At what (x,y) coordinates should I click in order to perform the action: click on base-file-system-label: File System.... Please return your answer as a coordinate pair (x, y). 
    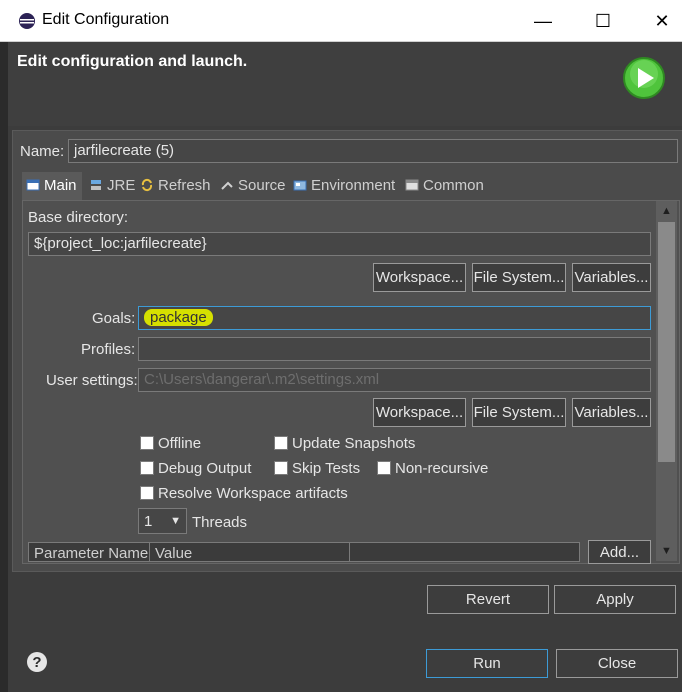
    Looking at the image, I should click on (519, 277).